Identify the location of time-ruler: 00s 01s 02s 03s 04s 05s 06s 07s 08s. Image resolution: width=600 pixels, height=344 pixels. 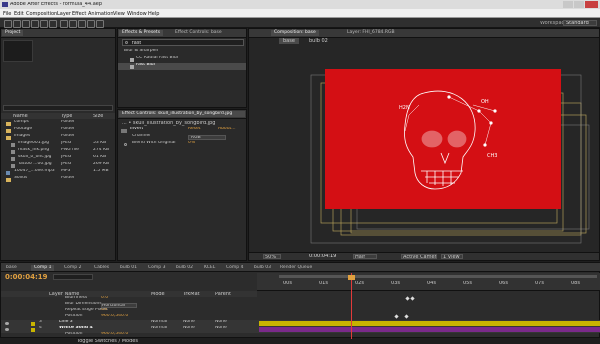
(428, 282).